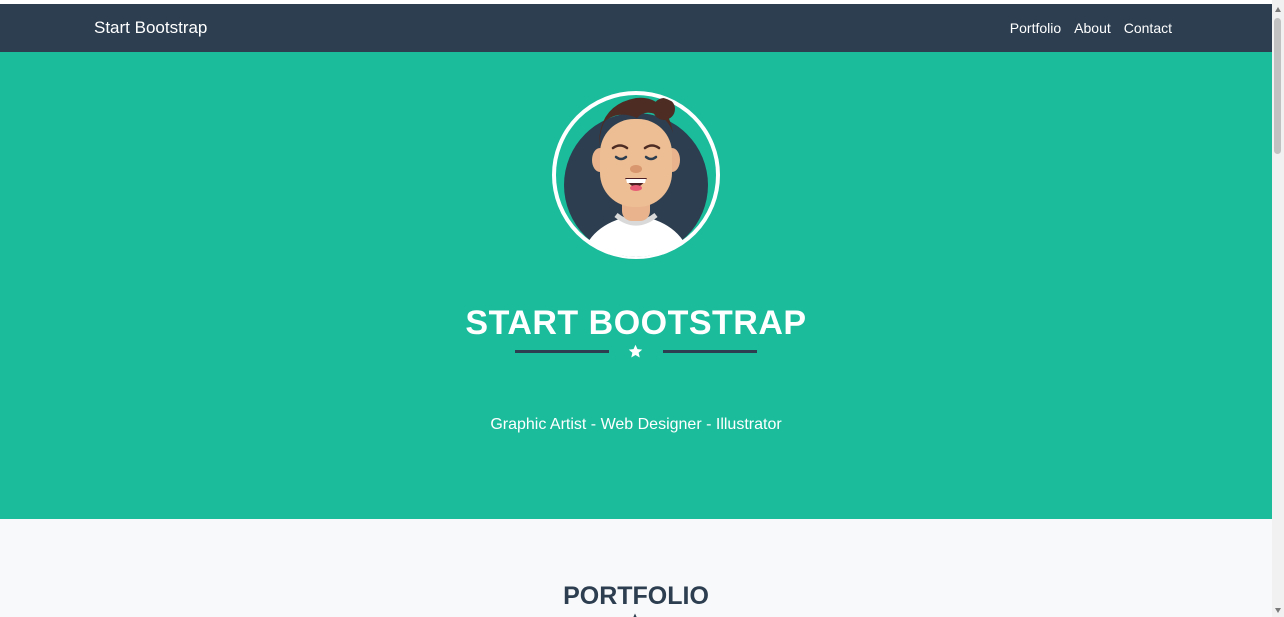 This screenshot has height=617, width=1284. I want to click on avataaars-icon, so click(636, 175).